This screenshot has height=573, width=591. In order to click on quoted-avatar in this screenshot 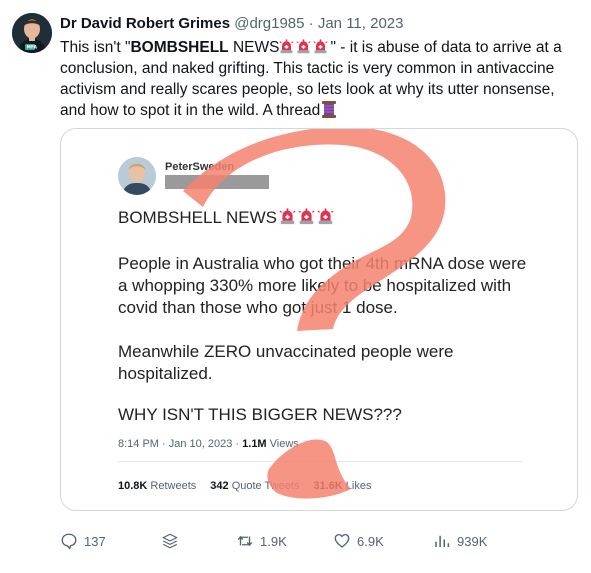, I will do `click(137, 176)`.